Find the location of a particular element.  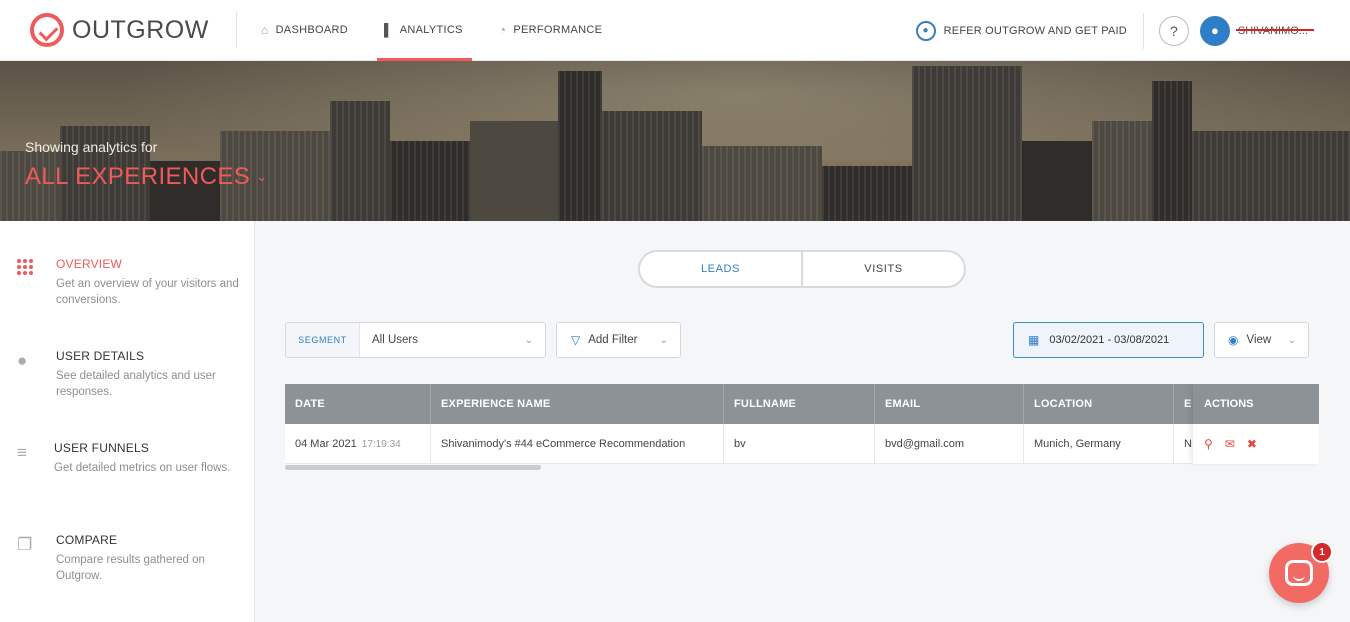

hero-subtitle: Showing analytics for is located at coordinates (91, 147).